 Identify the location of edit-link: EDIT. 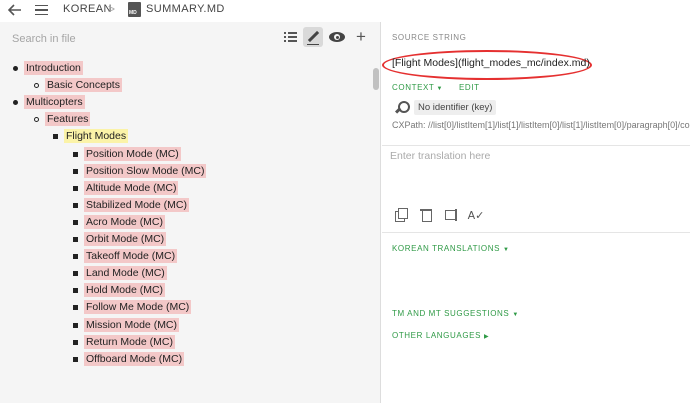
(469, 87).